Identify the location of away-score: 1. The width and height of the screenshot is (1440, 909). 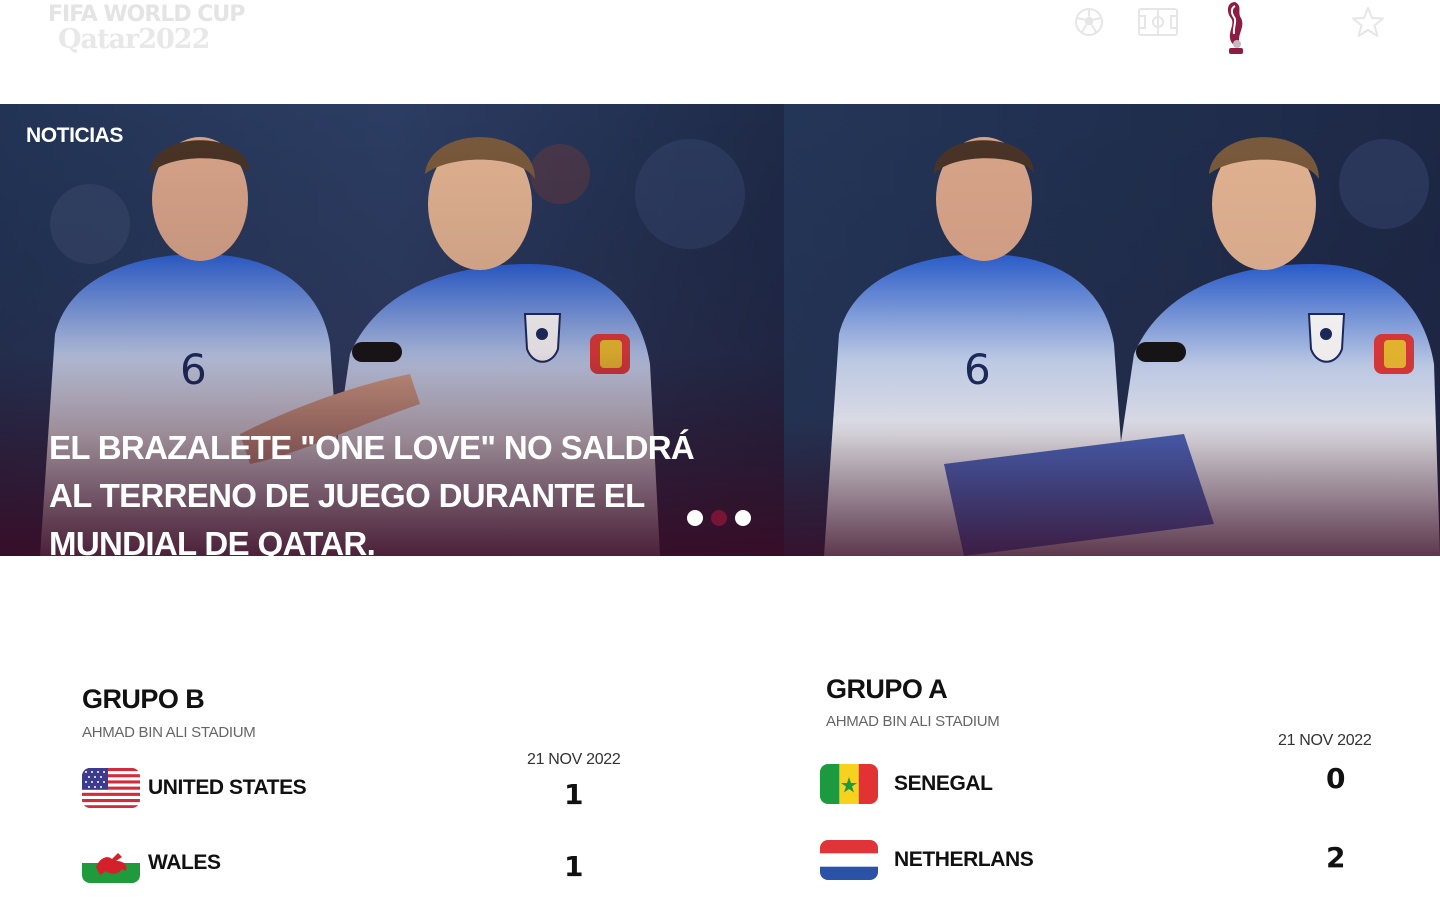
(574, 866).